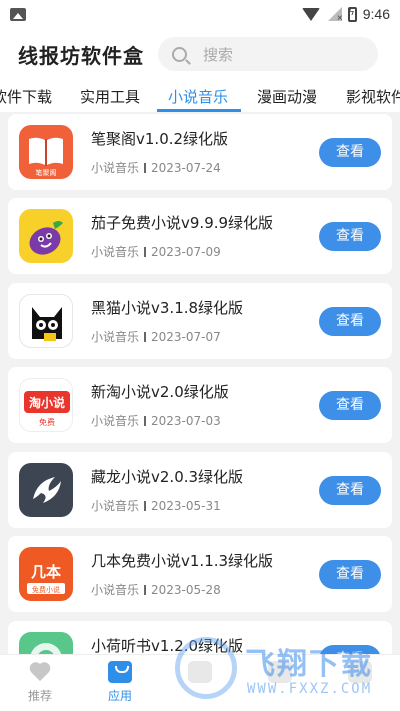 The image size is (400, 711). What do you see at coordinates (376, 14) in the screenshot?
I see `status-time: 9:46` at bounding box center [376, 14].